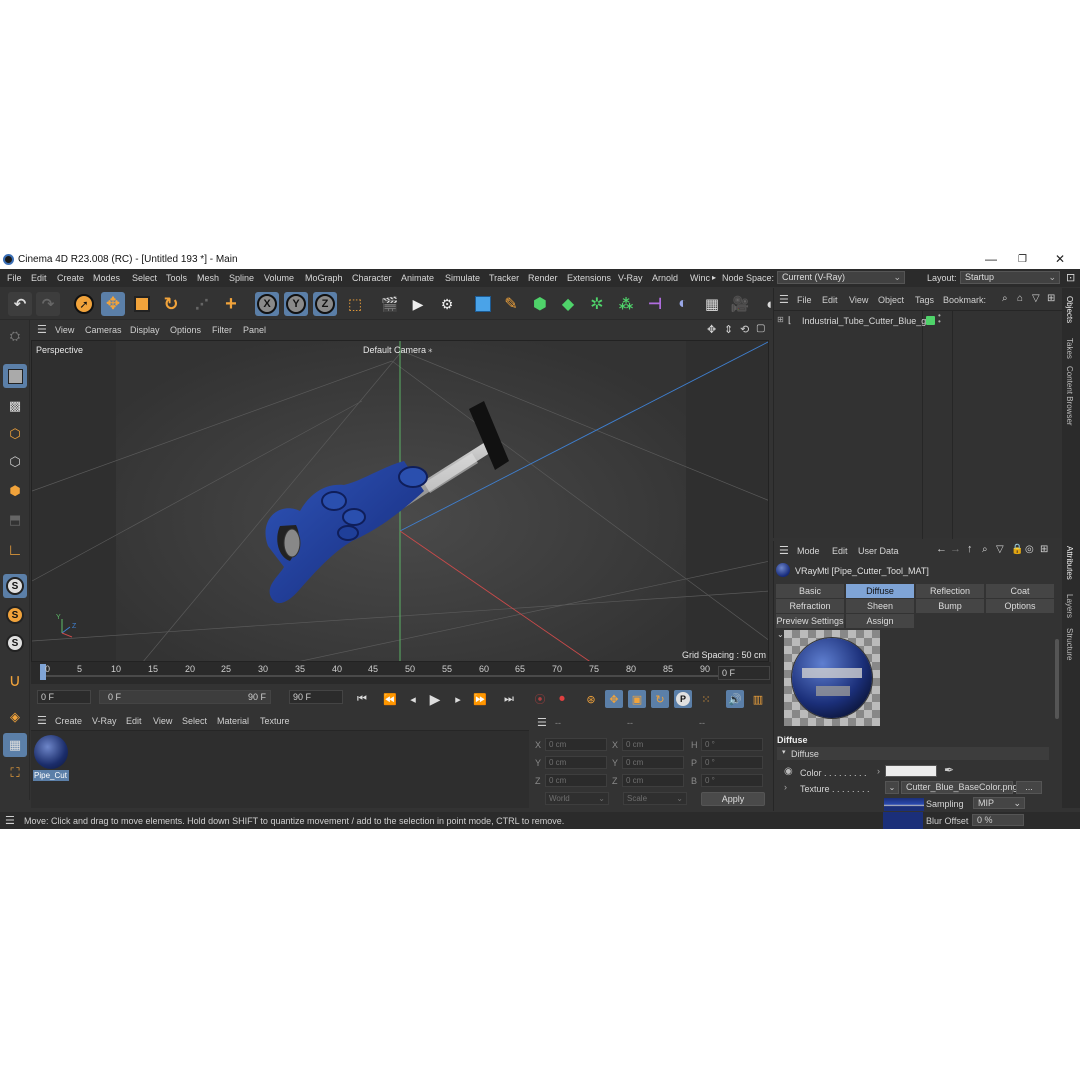 This screenshot has width=1080, height=1080. What do you see at coordinates (194, 721) in the screenshot?
I see `mat-menu-select: Select` at bounding box center [194, 721].